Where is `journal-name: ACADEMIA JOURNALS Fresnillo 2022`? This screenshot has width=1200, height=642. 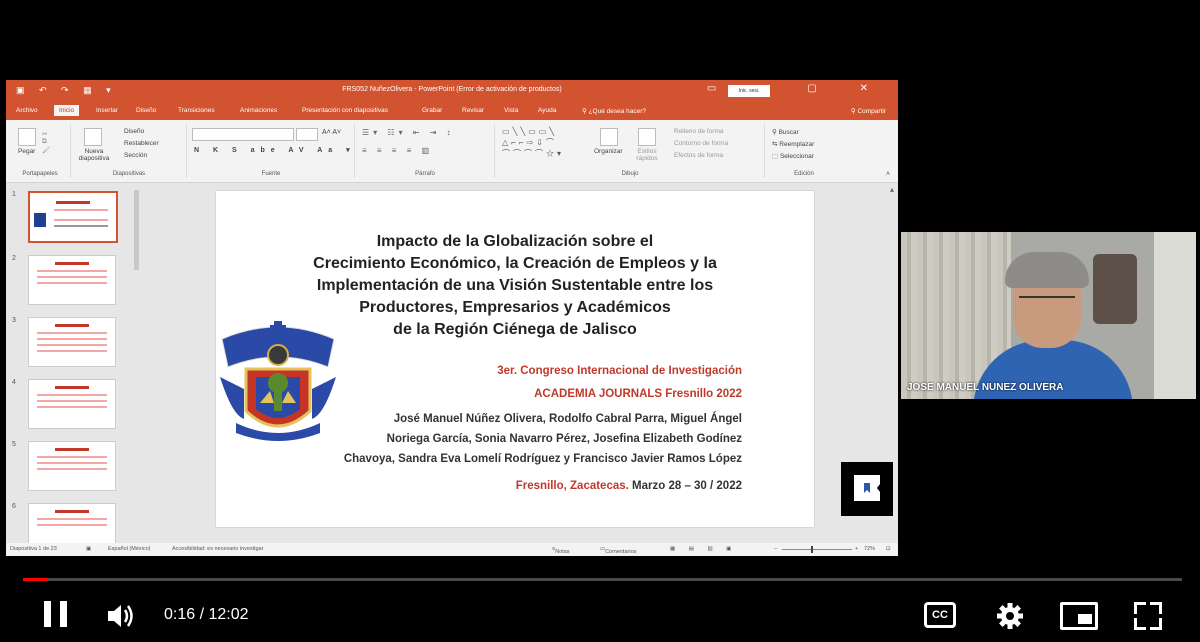 journal-name: ACADEMIA JOURNALS Fresnillo 2022 is located at coordinates (638, 394).